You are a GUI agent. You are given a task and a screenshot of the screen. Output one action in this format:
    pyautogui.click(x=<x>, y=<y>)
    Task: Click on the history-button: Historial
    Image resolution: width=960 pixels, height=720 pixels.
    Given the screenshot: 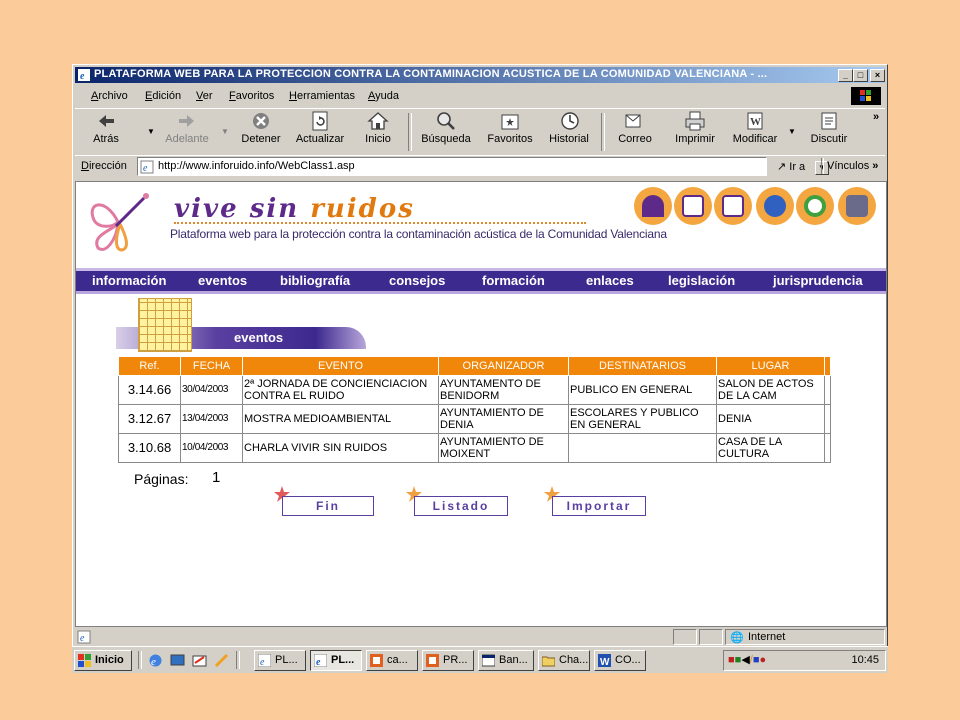 What is the action you would take?
    pyautogui.click(x=569, y=128)
    